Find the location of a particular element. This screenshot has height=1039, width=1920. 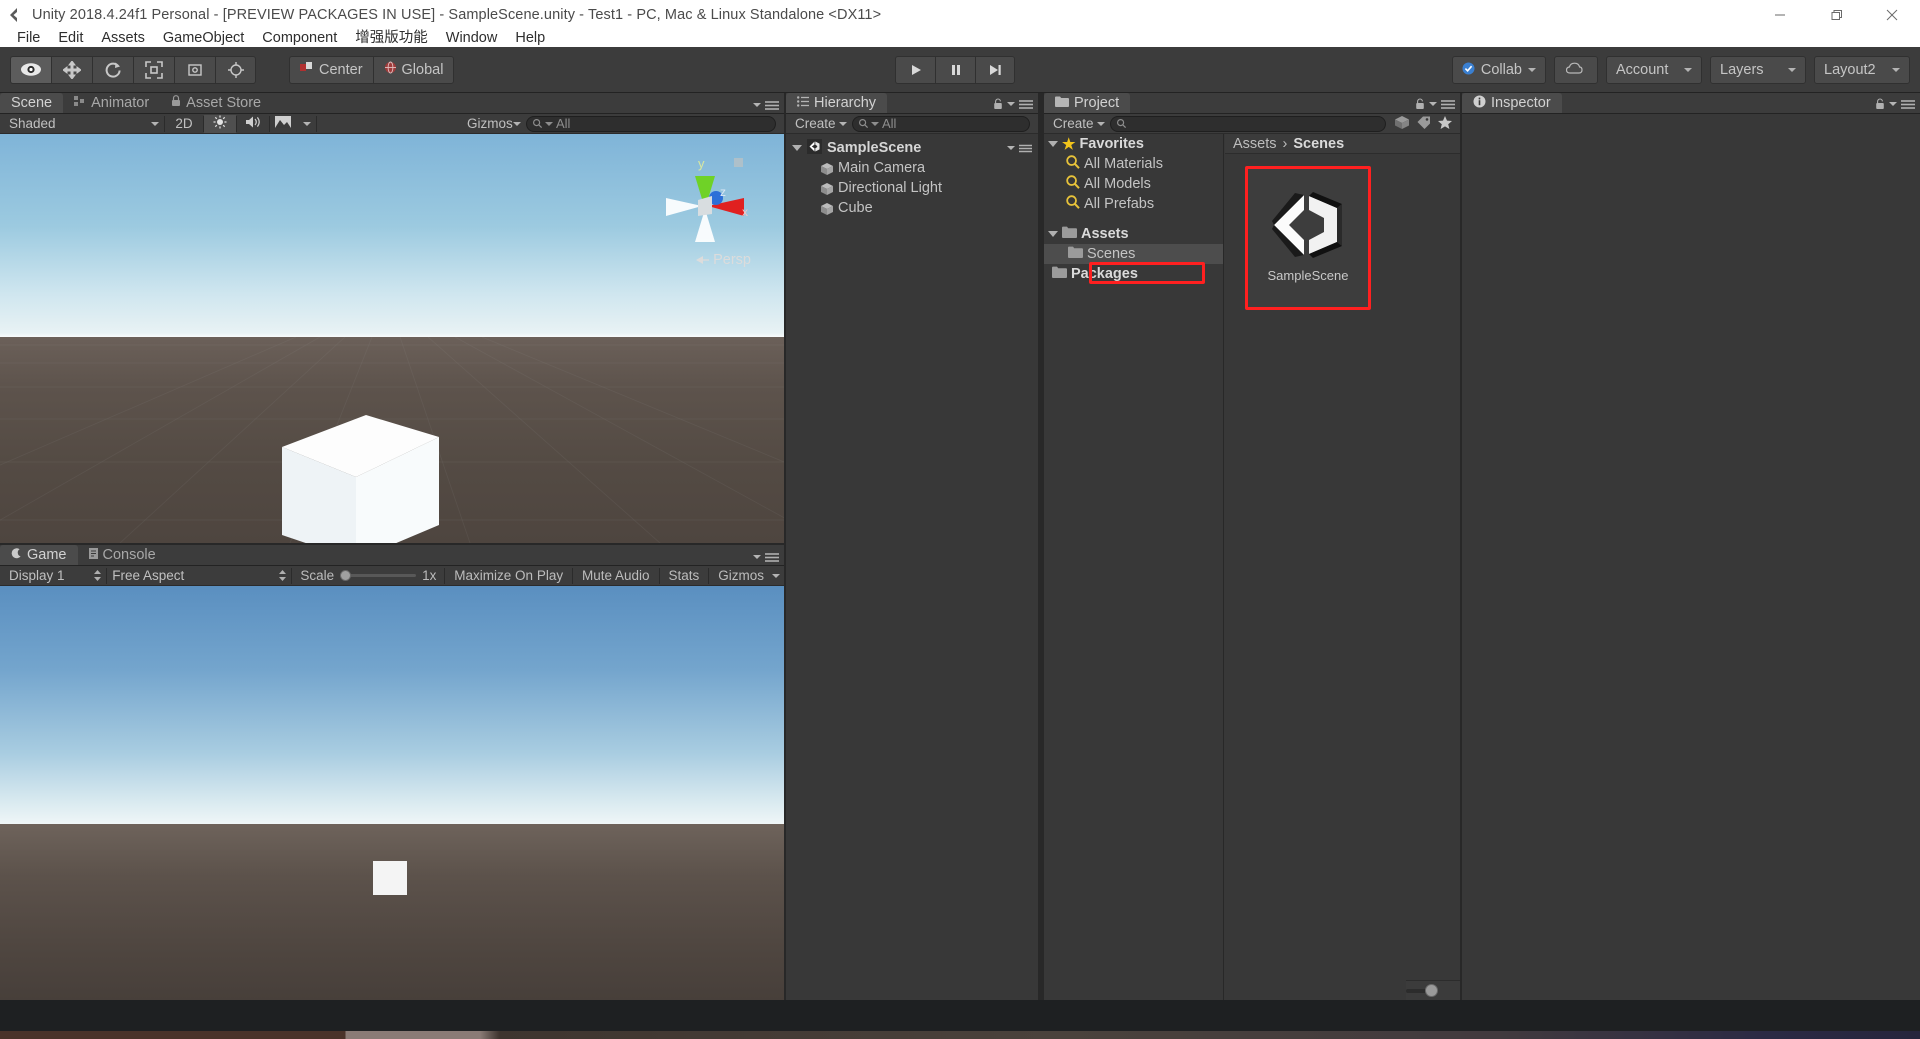

game-panel-menu is located at coordinates (766, 557).